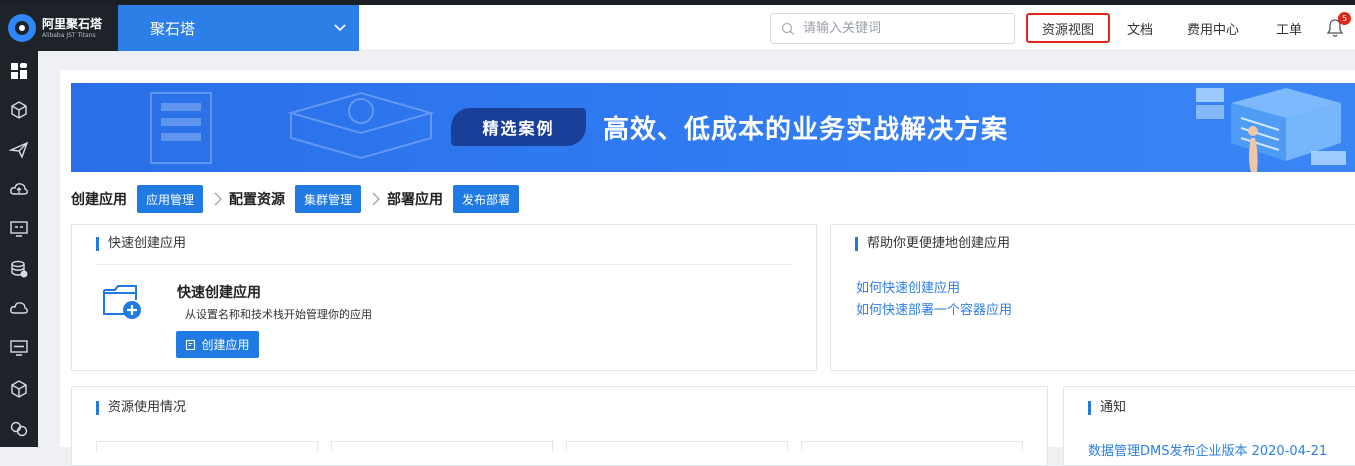 This screenshot has height=466, width=1355. Describe the element at coordinates (22, 28) in the screenshot. I see `logo-mark-icon` at that location.